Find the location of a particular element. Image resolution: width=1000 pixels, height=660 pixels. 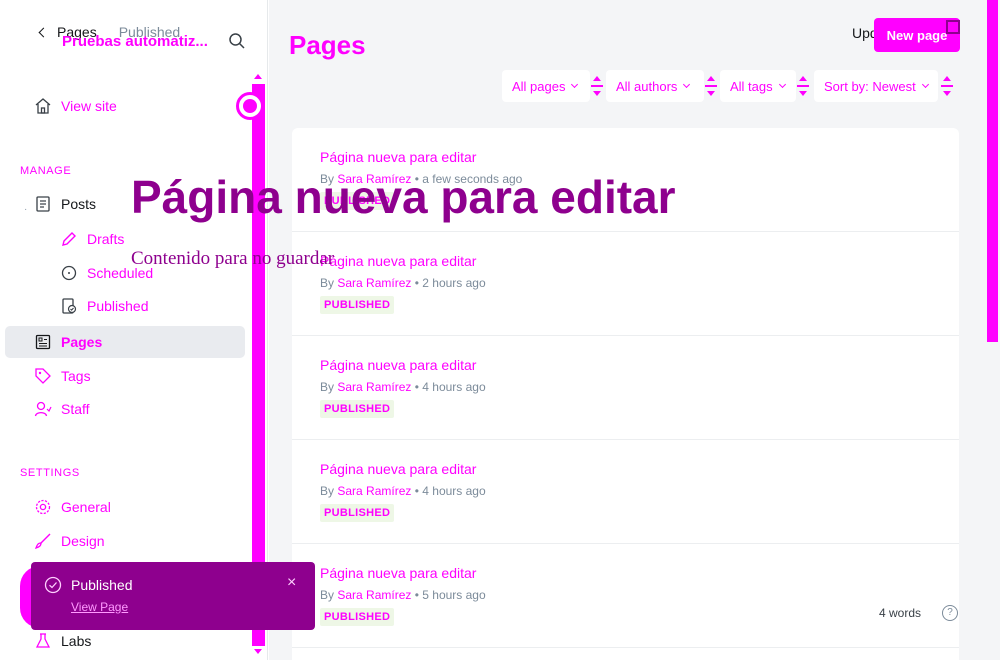

sidebar-item-posts: Posts is located at coordinates (65, 204).